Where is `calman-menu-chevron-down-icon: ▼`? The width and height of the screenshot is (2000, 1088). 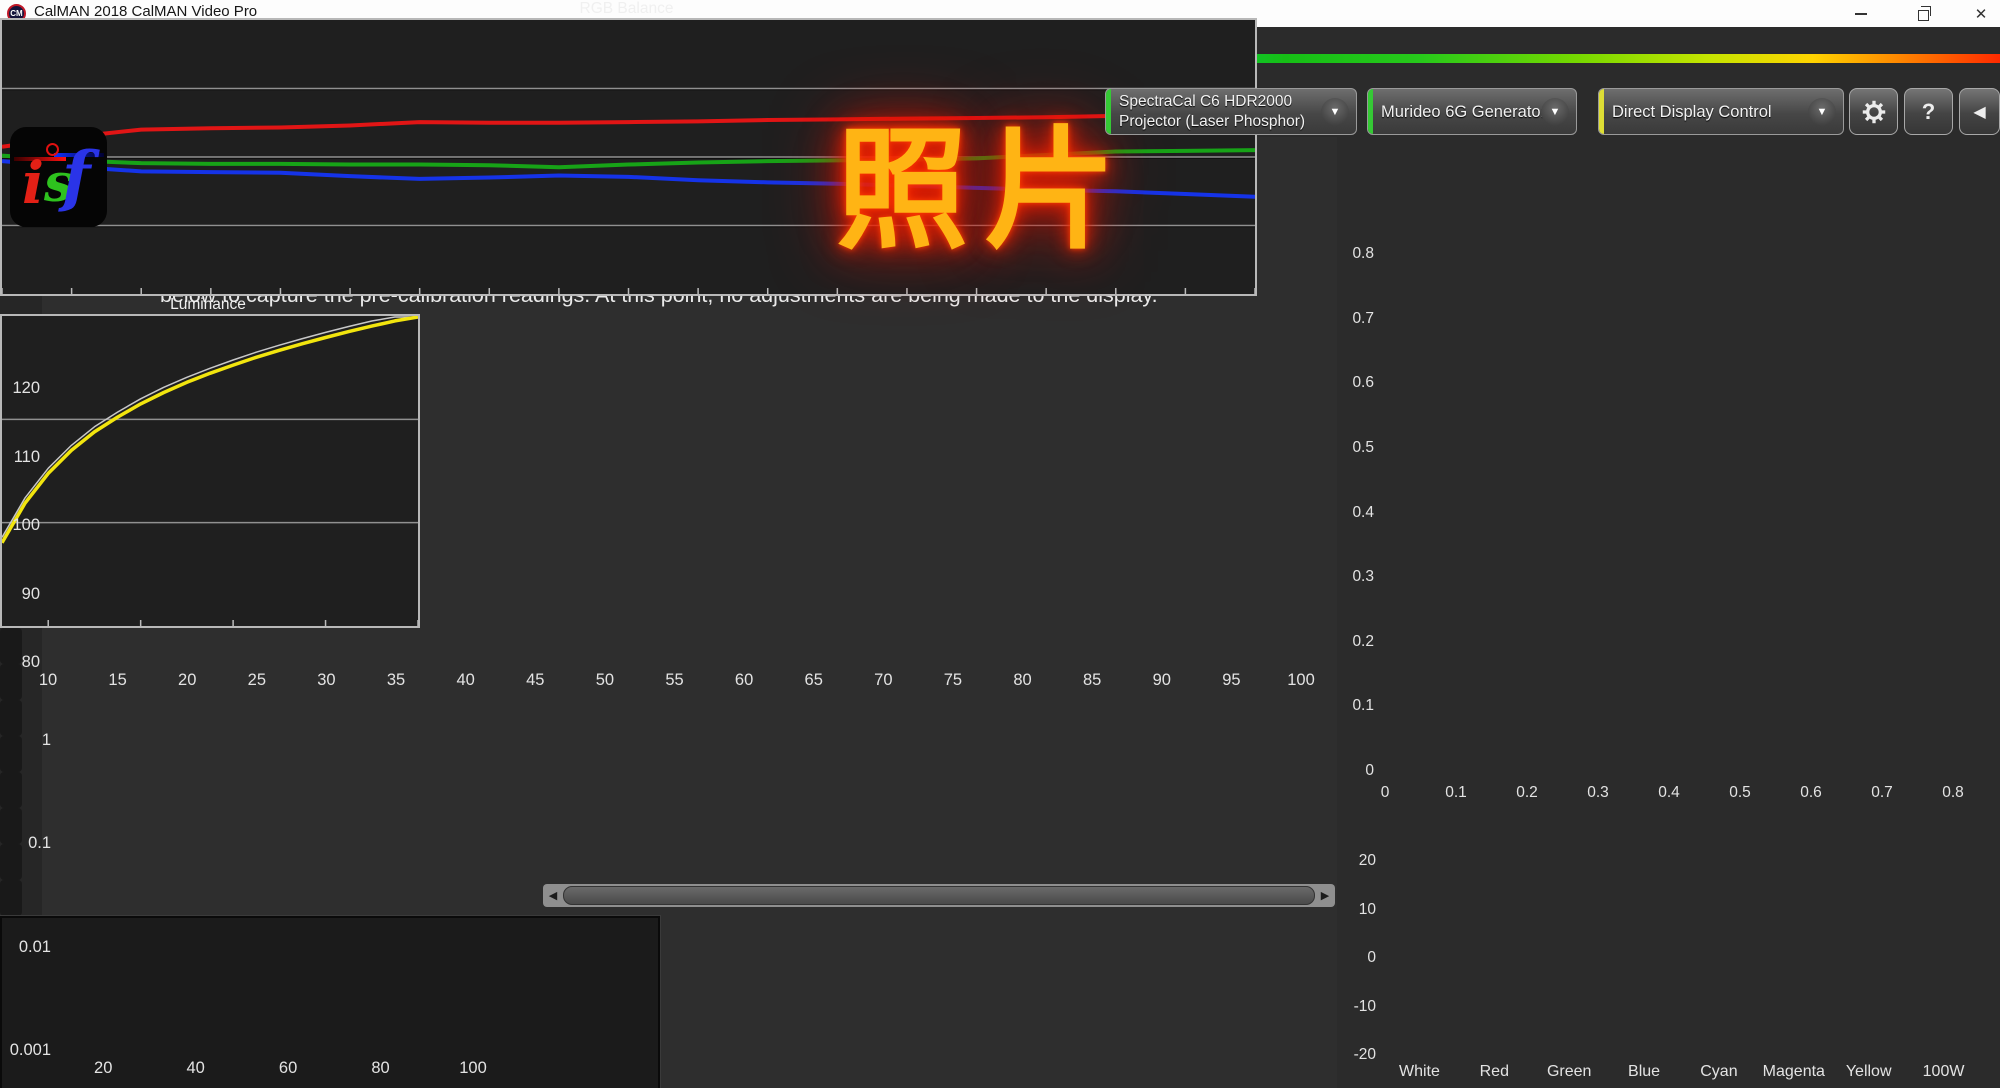
calman-menu-chevron-down-icon: ▼ is located at coordinates (263, 59).